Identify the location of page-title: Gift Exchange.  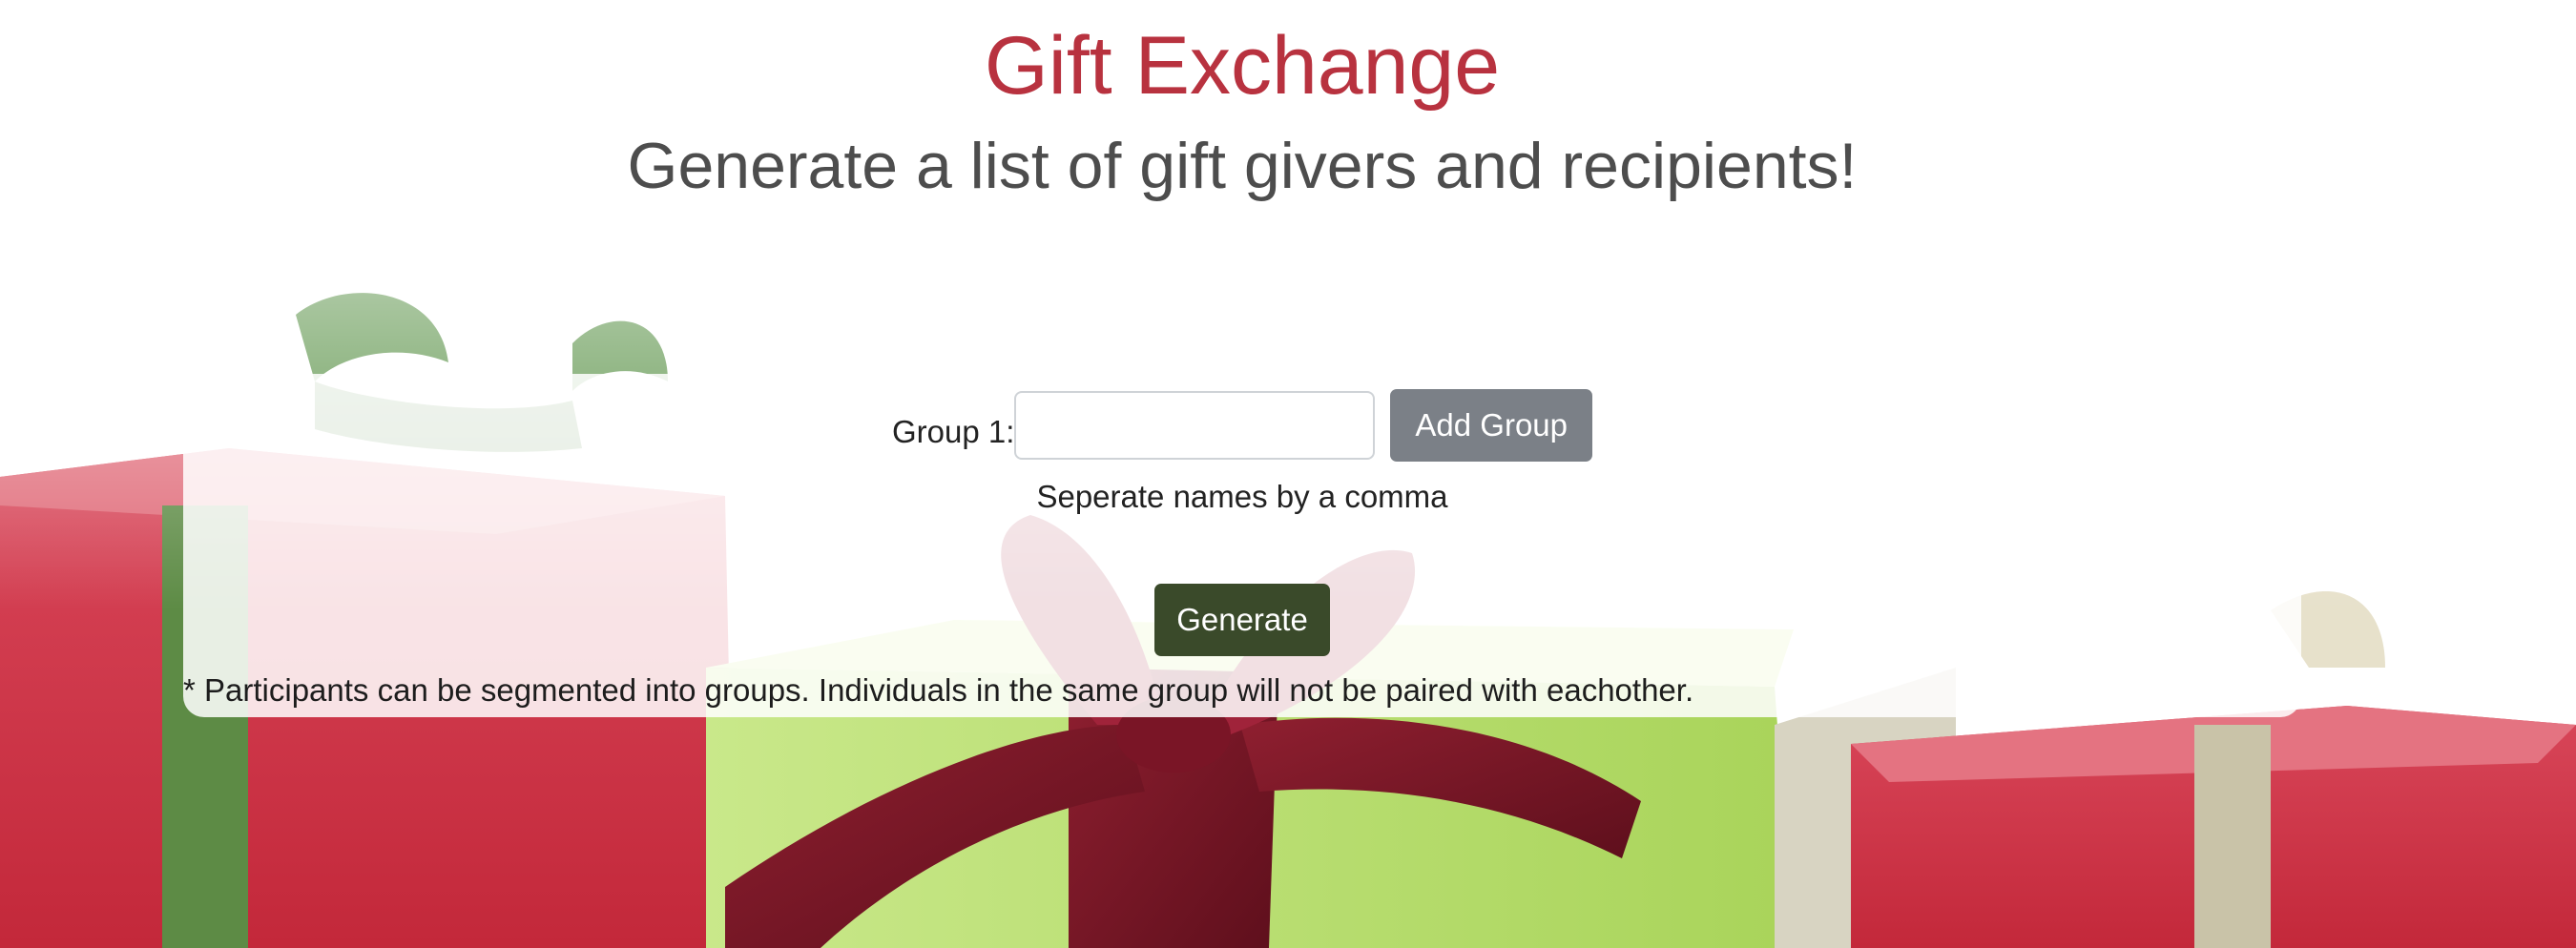
(1242, 66).